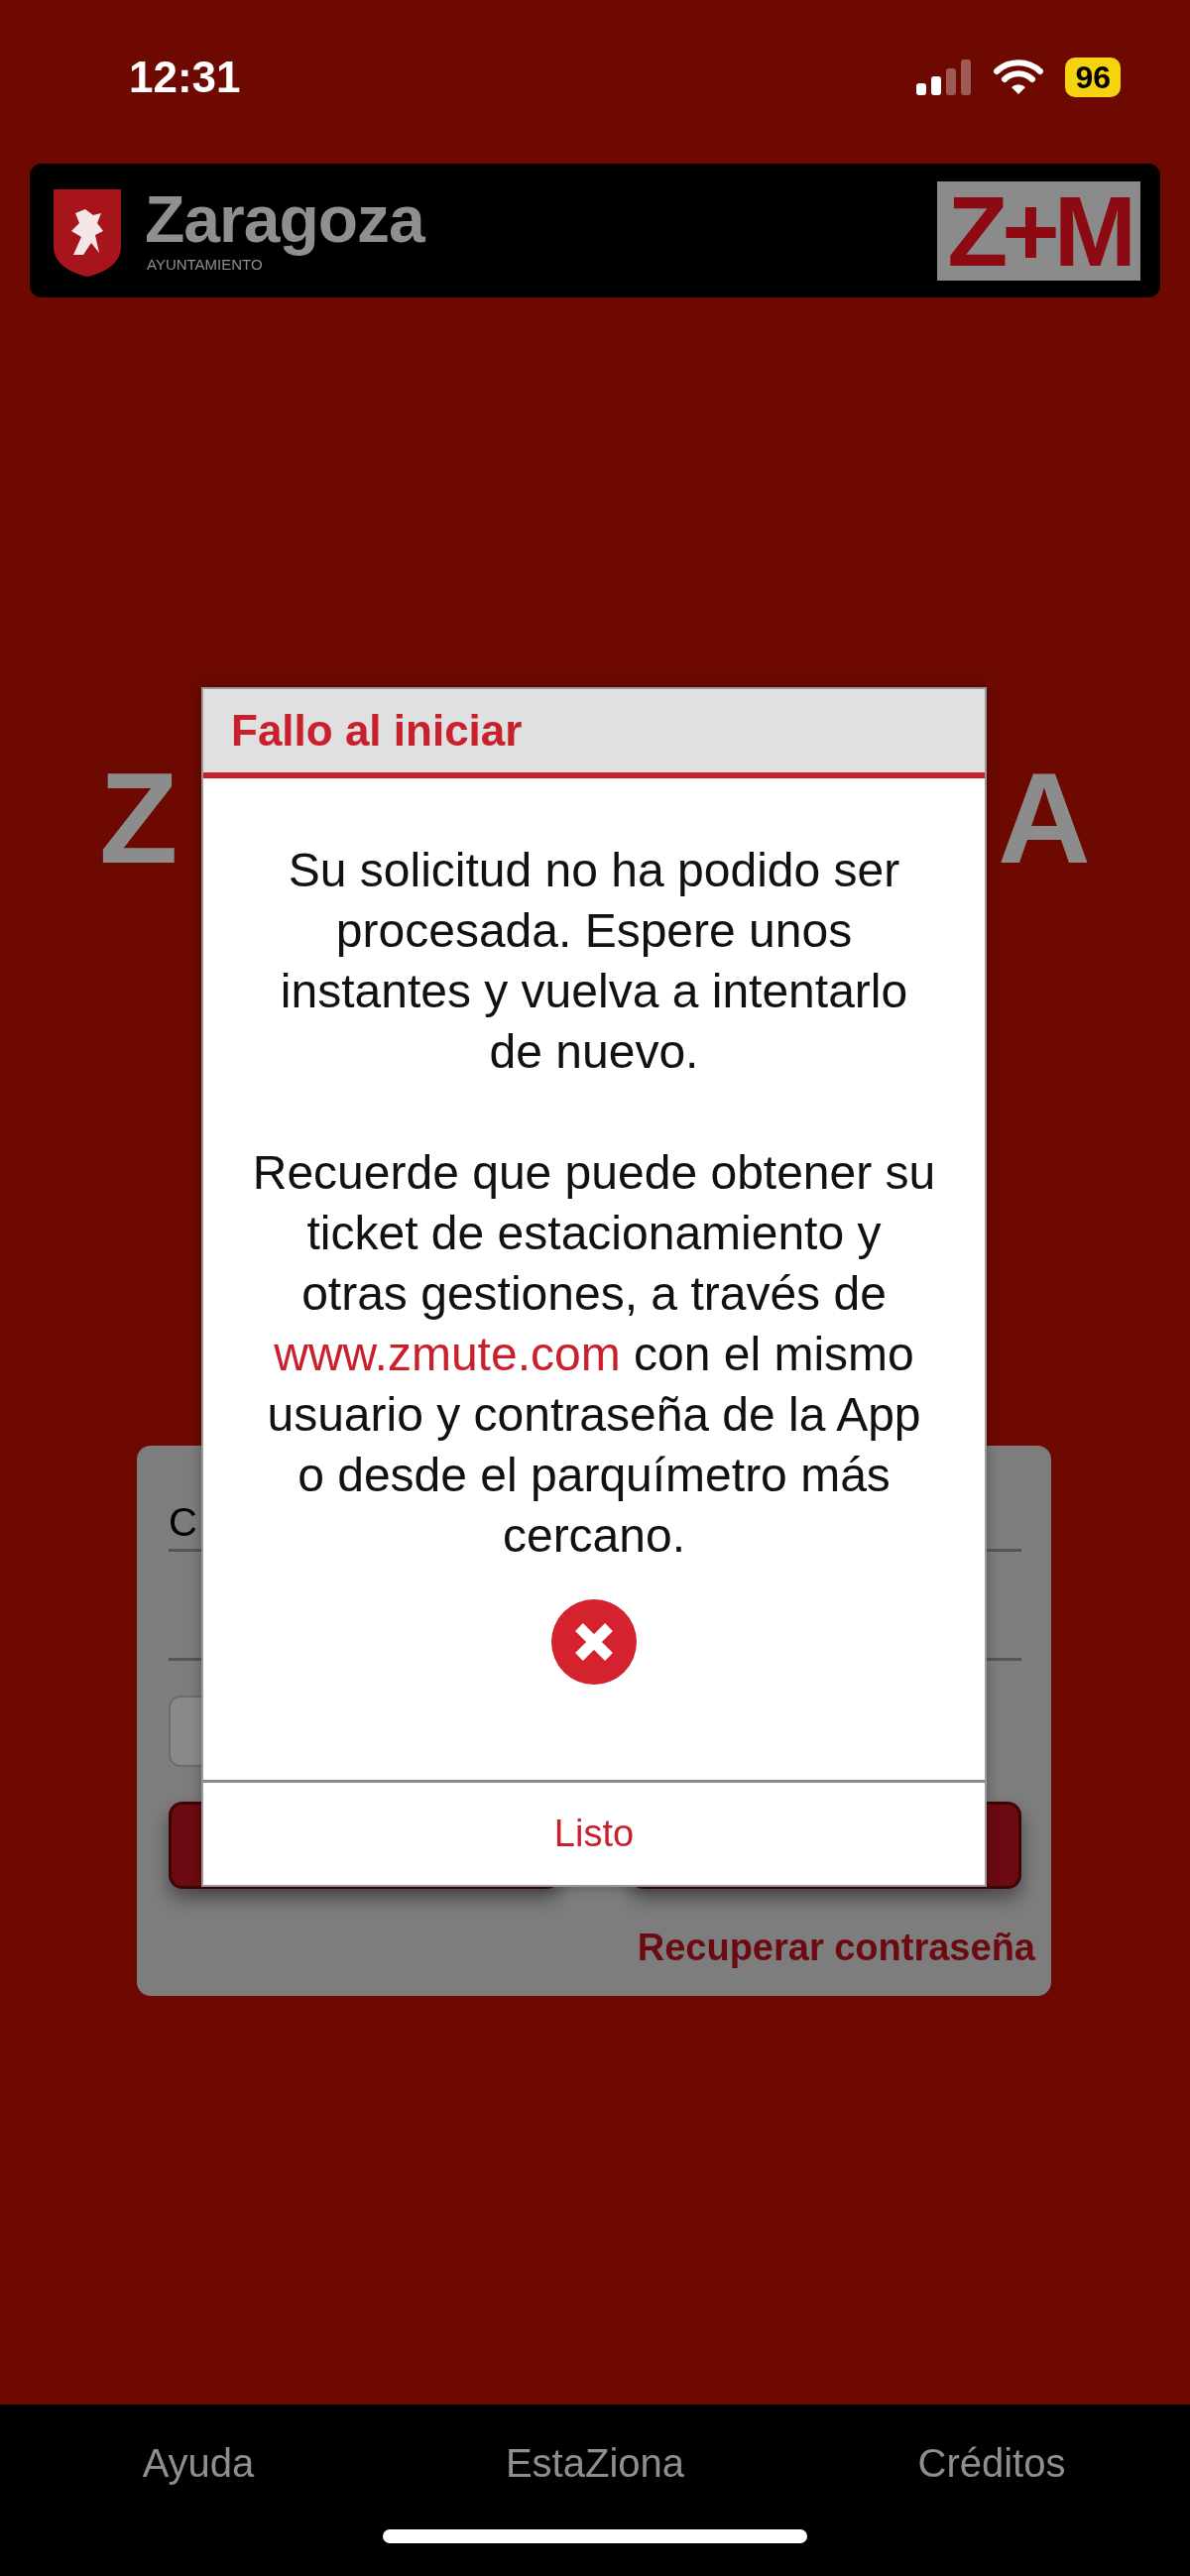 The image size is (1190, 2576). I want to click on battery-level: 96, so click(1093, 77).